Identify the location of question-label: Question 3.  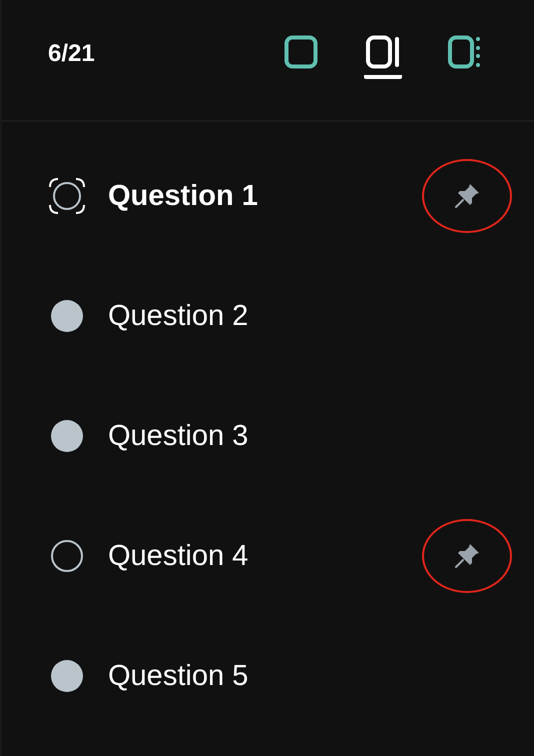
(310, 436).